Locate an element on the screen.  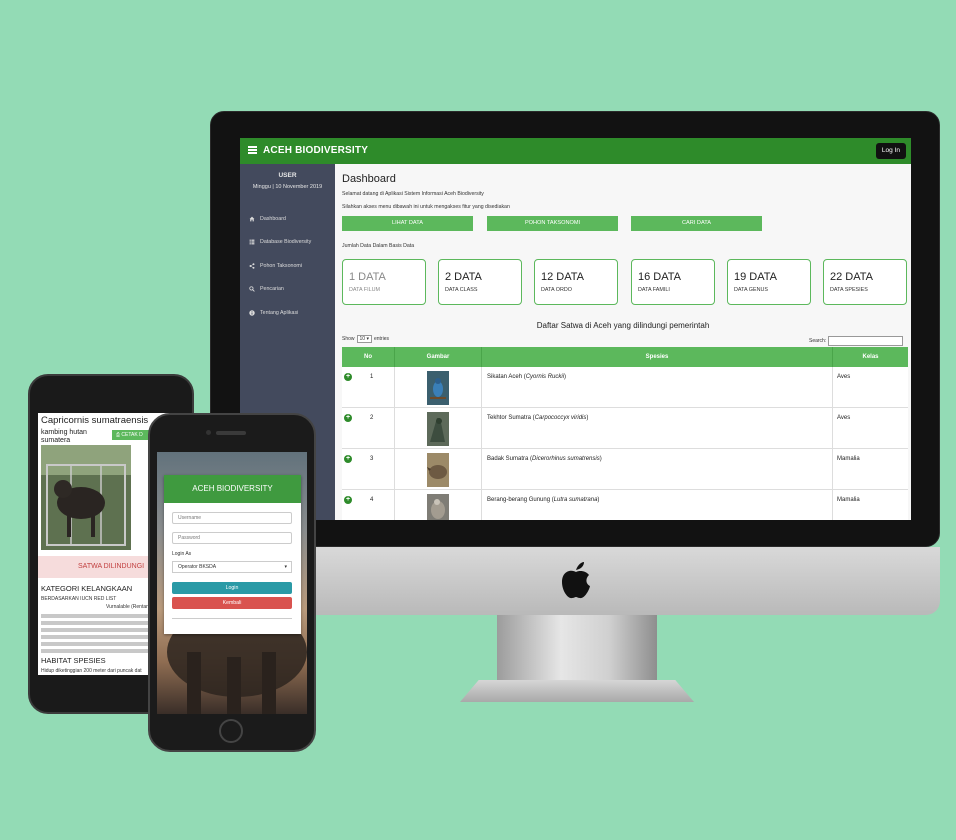
species-class: Aves is located at coordinates (844, 418).